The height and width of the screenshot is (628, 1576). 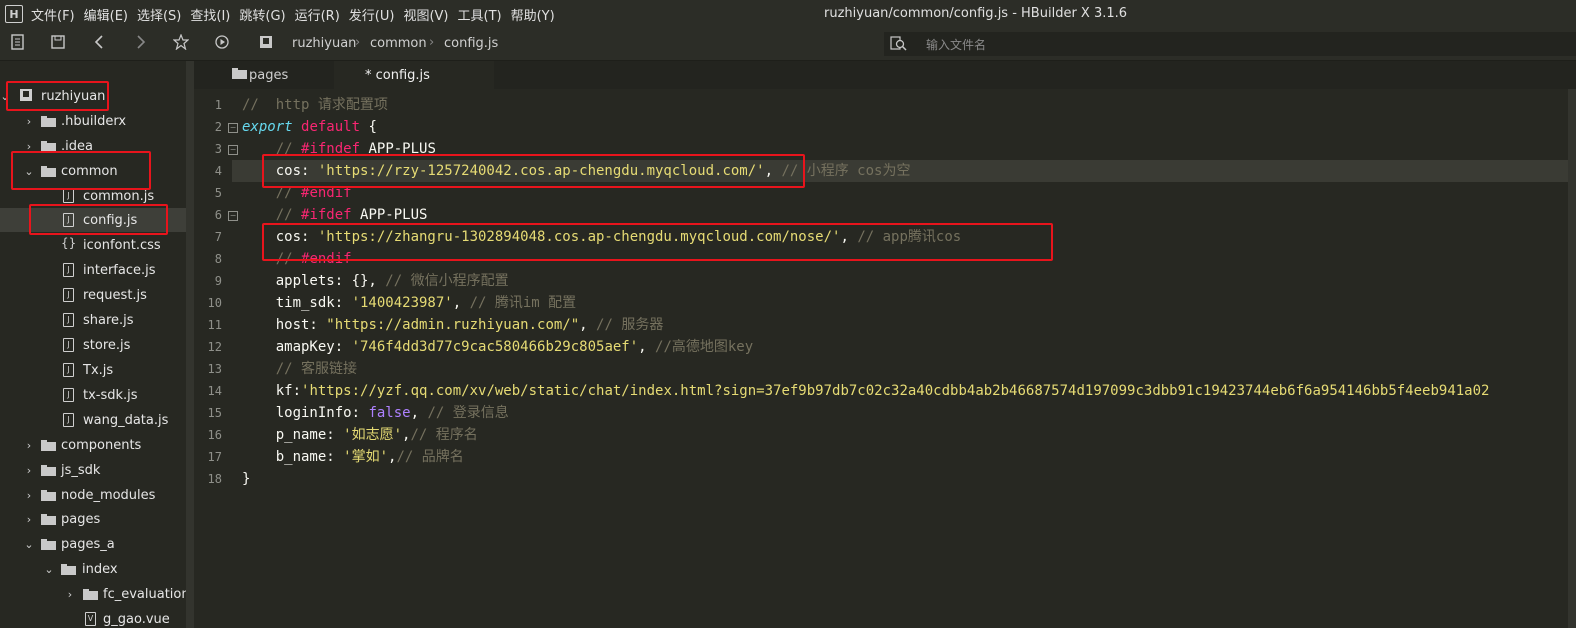 What do you see at coordinates (214, 413) in the screenshot?
I see `line-number: 15` at bounding box center [214, 413].